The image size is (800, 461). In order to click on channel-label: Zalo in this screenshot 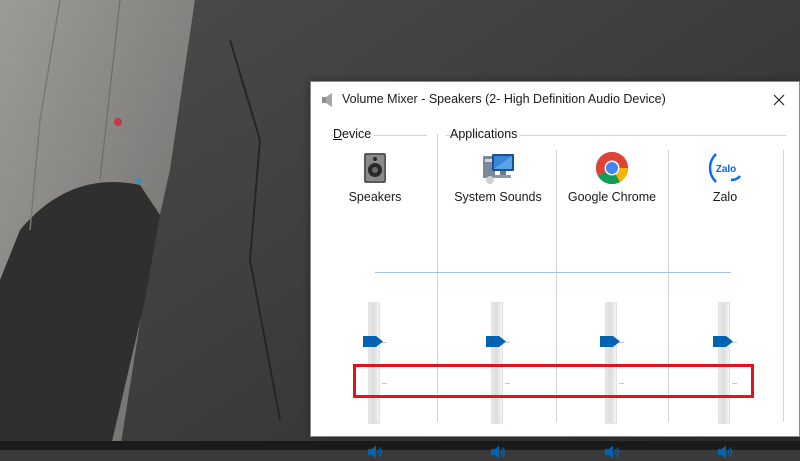, I will do `click(725, 197)`.